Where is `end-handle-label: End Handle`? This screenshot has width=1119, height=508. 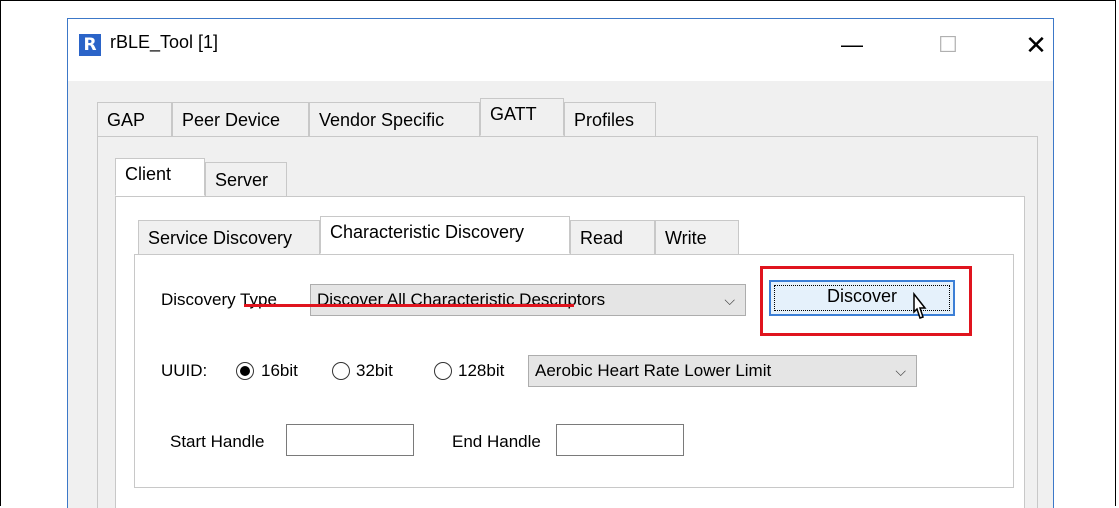 end-handle-label: End Handle is located at coordinates (496, 441).